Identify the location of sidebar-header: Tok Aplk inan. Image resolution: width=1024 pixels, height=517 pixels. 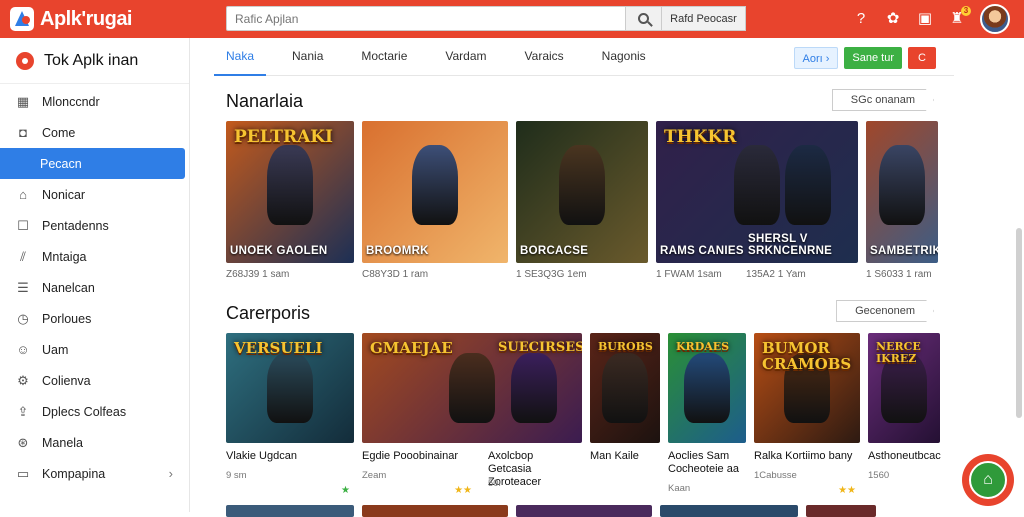
(94, 61).